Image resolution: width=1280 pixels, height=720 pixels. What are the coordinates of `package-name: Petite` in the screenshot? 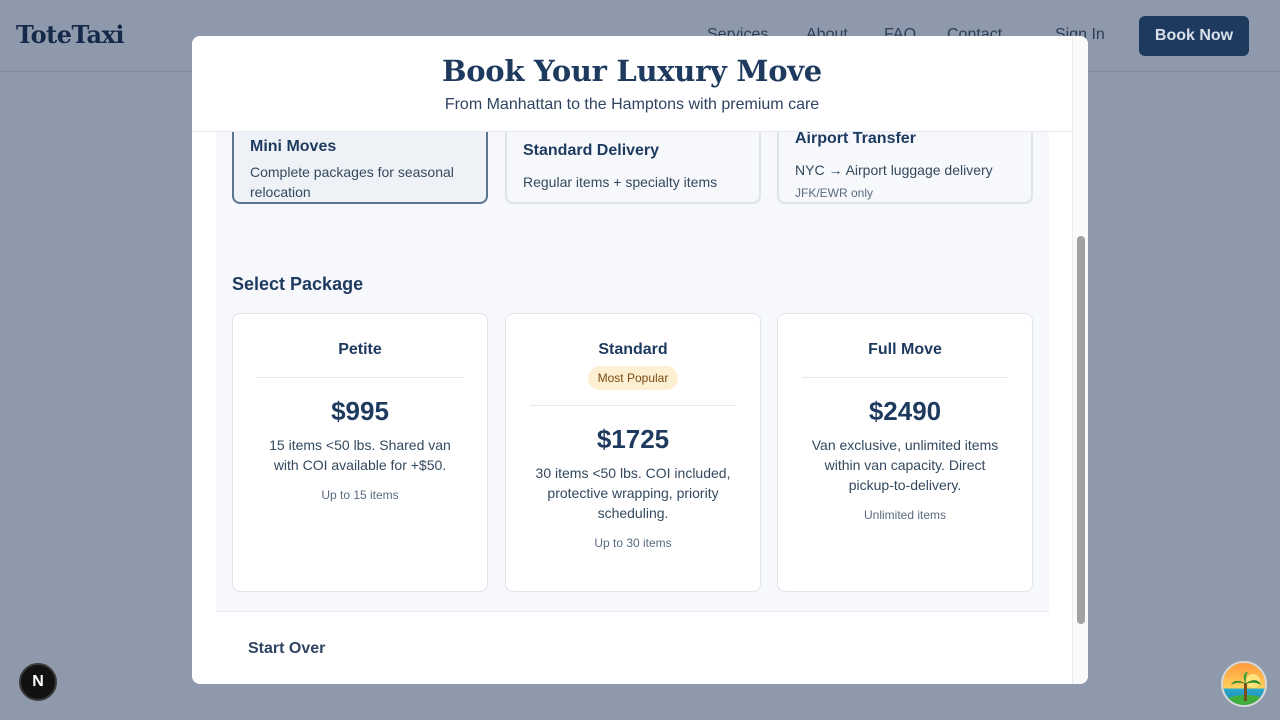 It's located at (360, 349).